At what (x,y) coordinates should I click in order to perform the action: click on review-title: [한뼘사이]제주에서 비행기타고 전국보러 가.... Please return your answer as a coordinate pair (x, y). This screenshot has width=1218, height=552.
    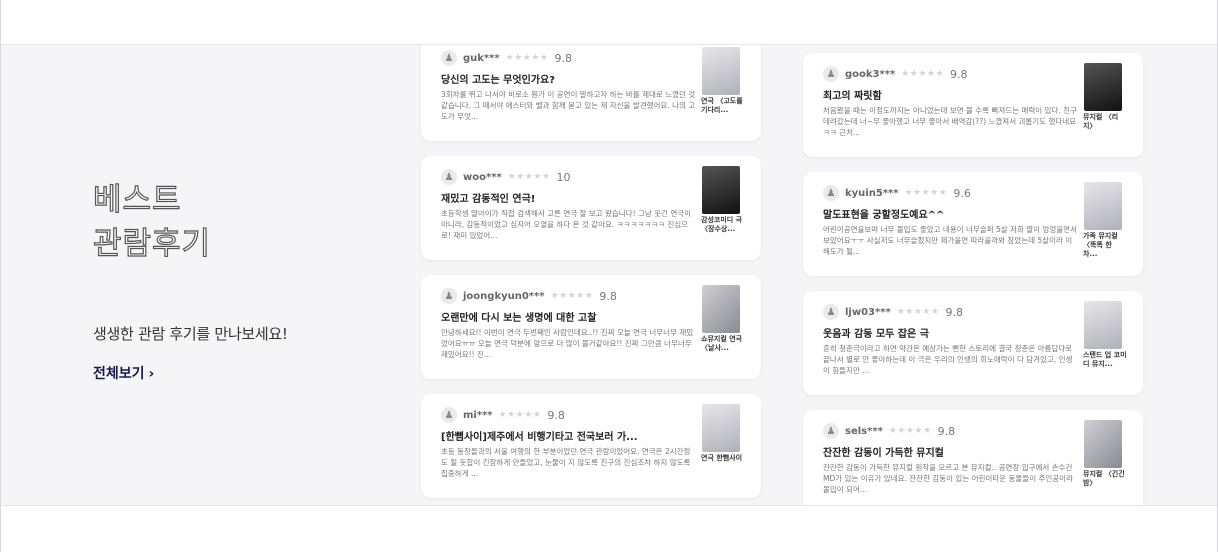
    Looking at the image, I should click on (539, 437).